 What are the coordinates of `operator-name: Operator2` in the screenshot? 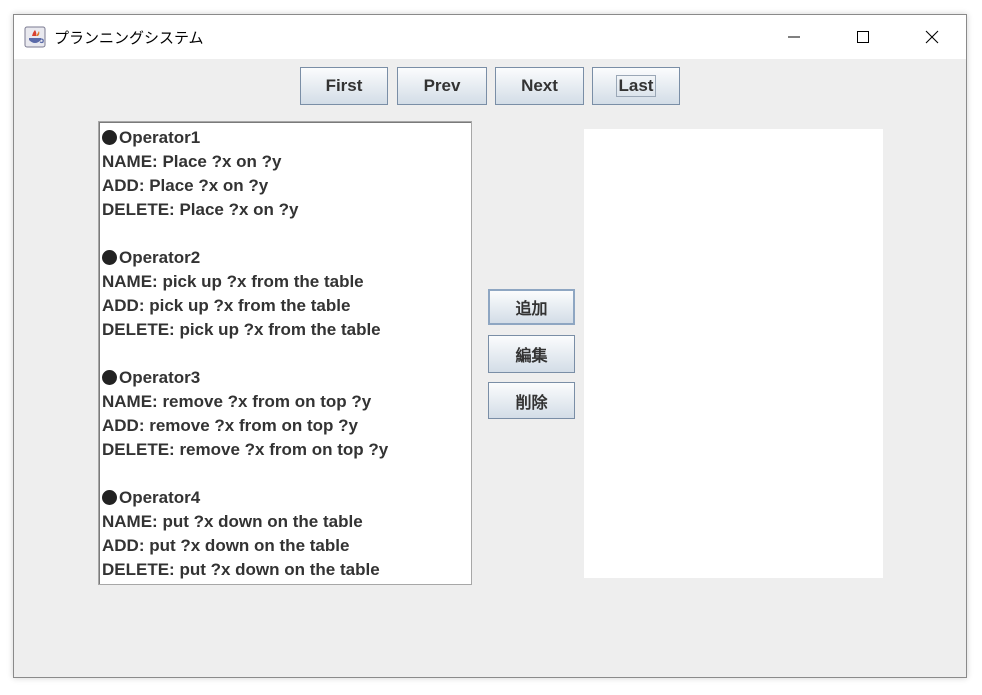 It's located at (160, 257).